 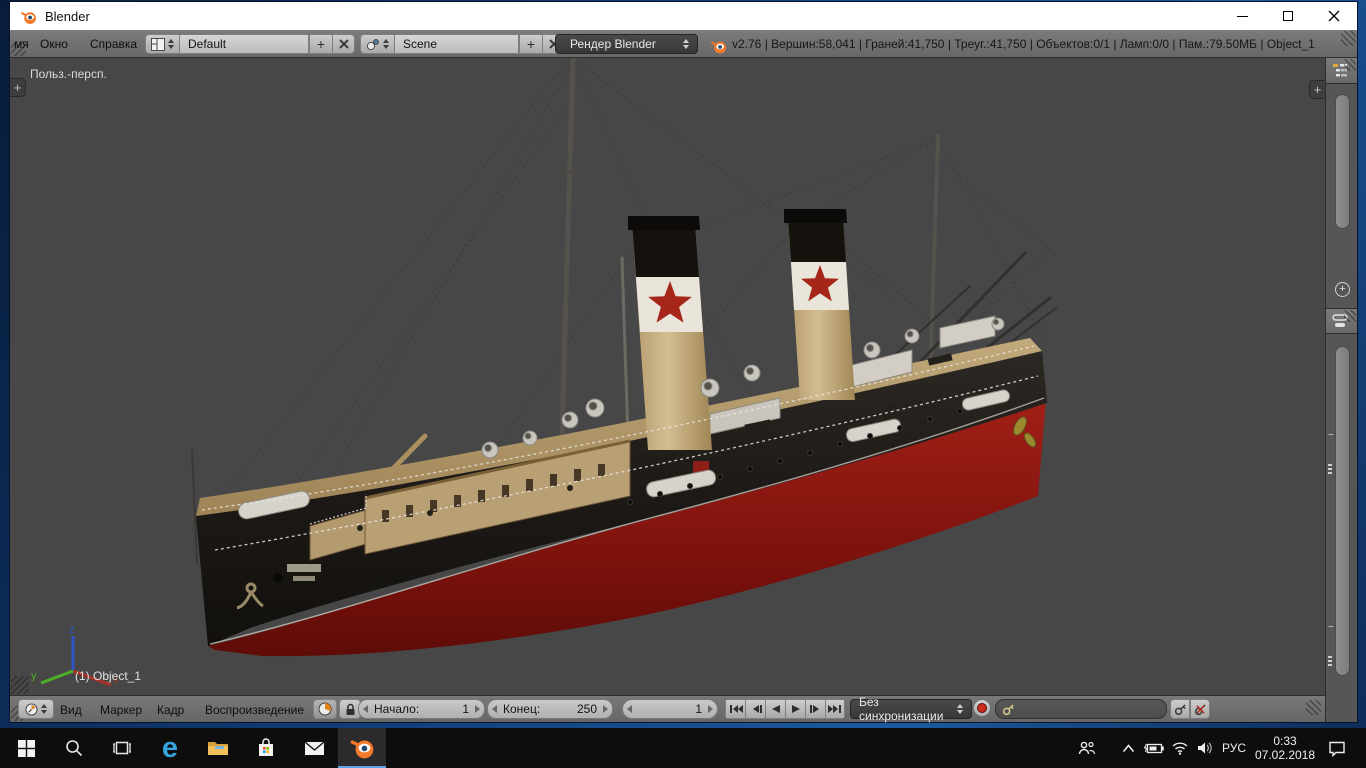 I want to click on search-button, so click(x=74, y=748).